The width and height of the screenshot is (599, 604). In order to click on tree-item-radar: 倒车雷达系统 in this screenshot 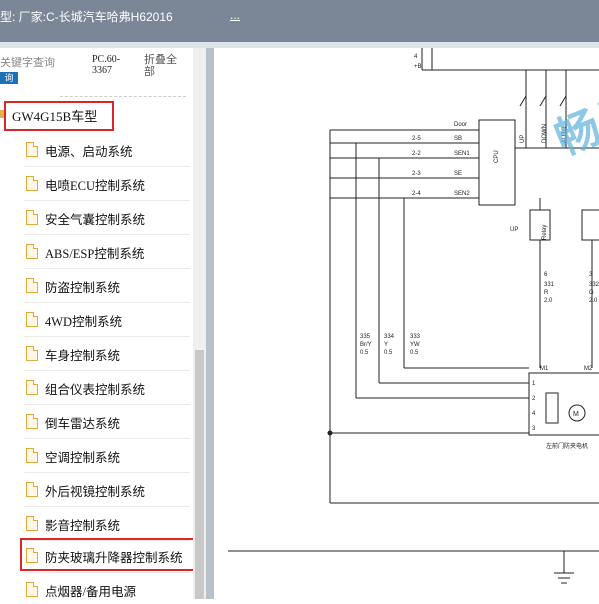, I will do `click(95, 422)`.